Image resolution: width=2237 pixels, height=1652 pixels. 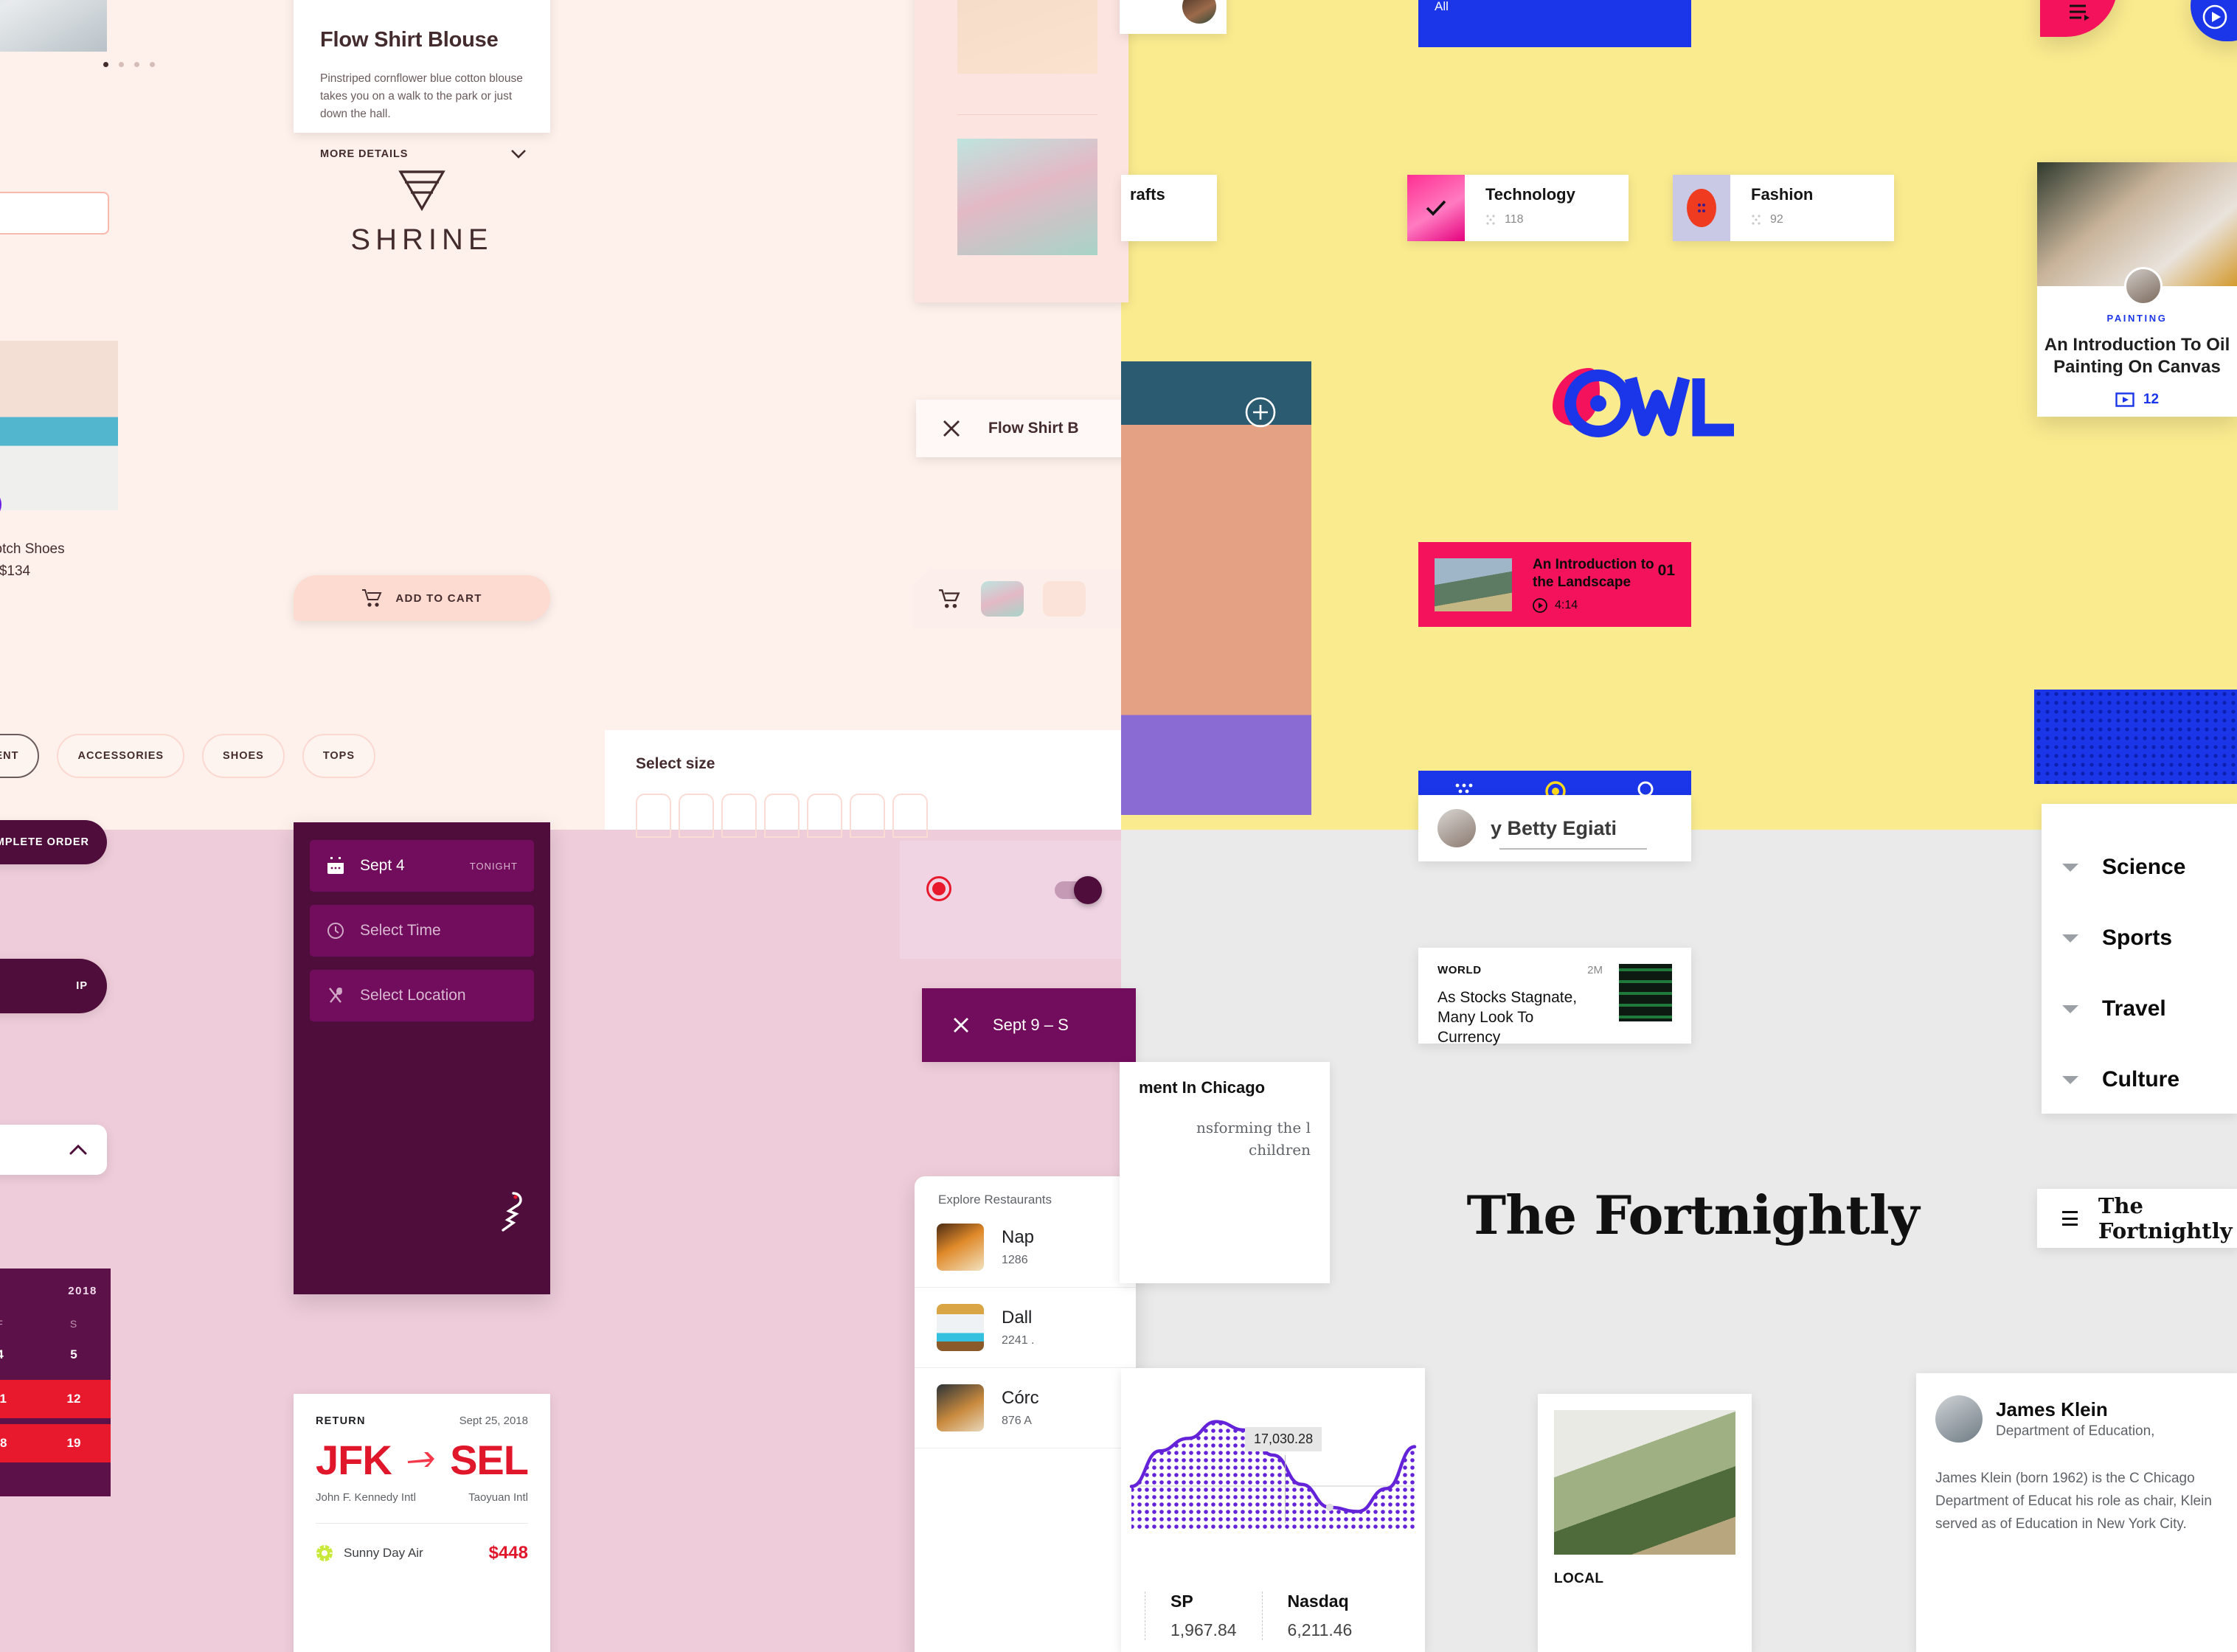 I want to click on category-thumbnail, so click(x=1436, y=208).